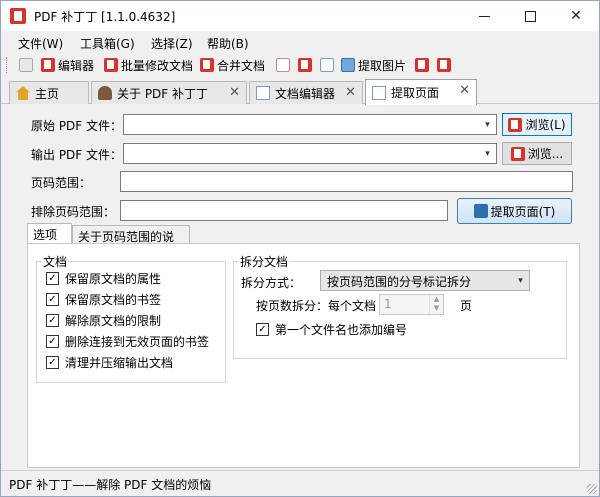 The height and width of the screenshot is (497, 600). I want to click on browse-source-button: 浏览(L), so click(537, 124).